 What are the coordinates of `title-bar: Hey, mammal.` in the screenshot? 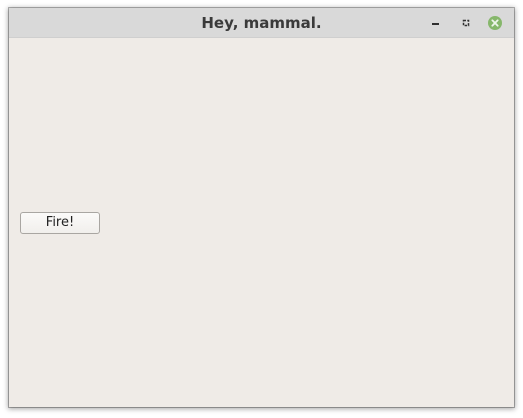 It's located at (261, 23).